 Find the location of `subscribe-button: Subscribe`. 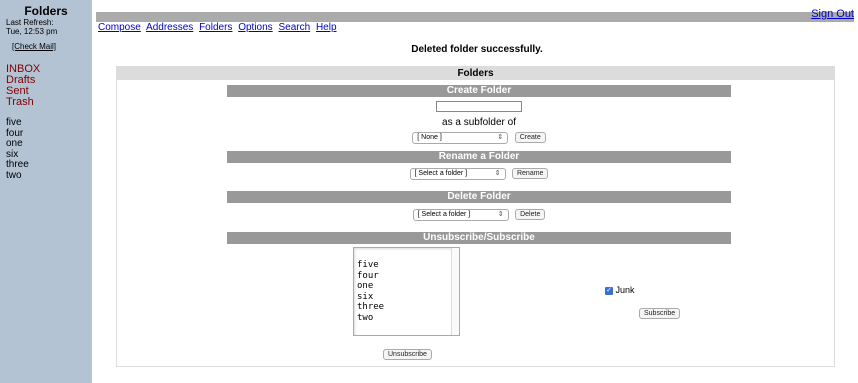

subscribe-button: Subscribe is located at coordinates (660, 313).